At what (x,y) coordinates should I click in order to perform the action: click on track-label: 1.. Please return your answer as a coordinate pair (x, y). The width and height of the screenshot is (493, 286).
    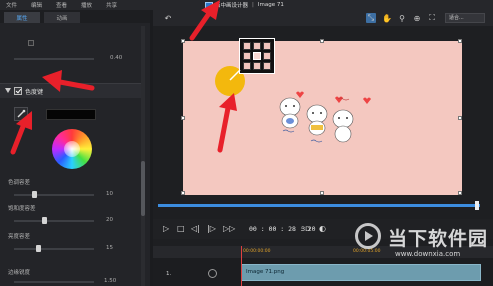
    Looking at the image, I should click on (169, 274).